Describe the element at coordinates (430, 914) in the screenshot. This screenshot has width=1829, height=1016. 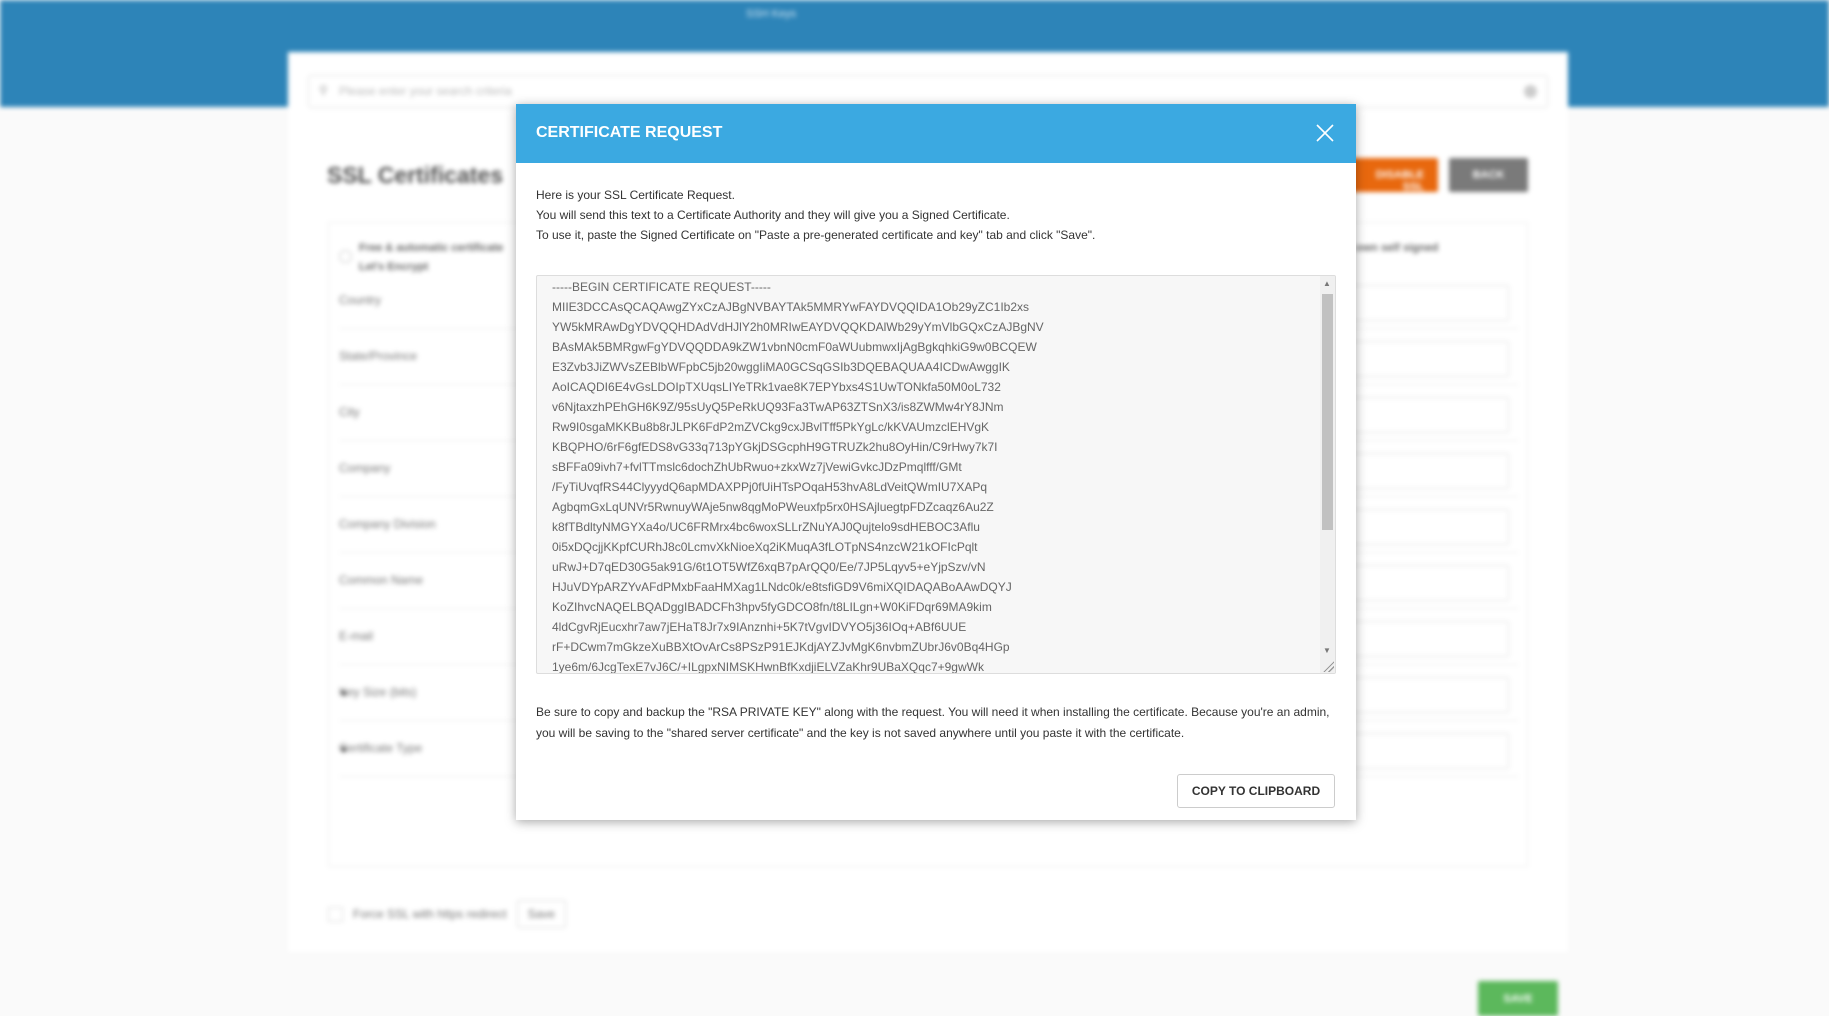
I see `force-ssl-label: Force SSL with https redirect` at that location.